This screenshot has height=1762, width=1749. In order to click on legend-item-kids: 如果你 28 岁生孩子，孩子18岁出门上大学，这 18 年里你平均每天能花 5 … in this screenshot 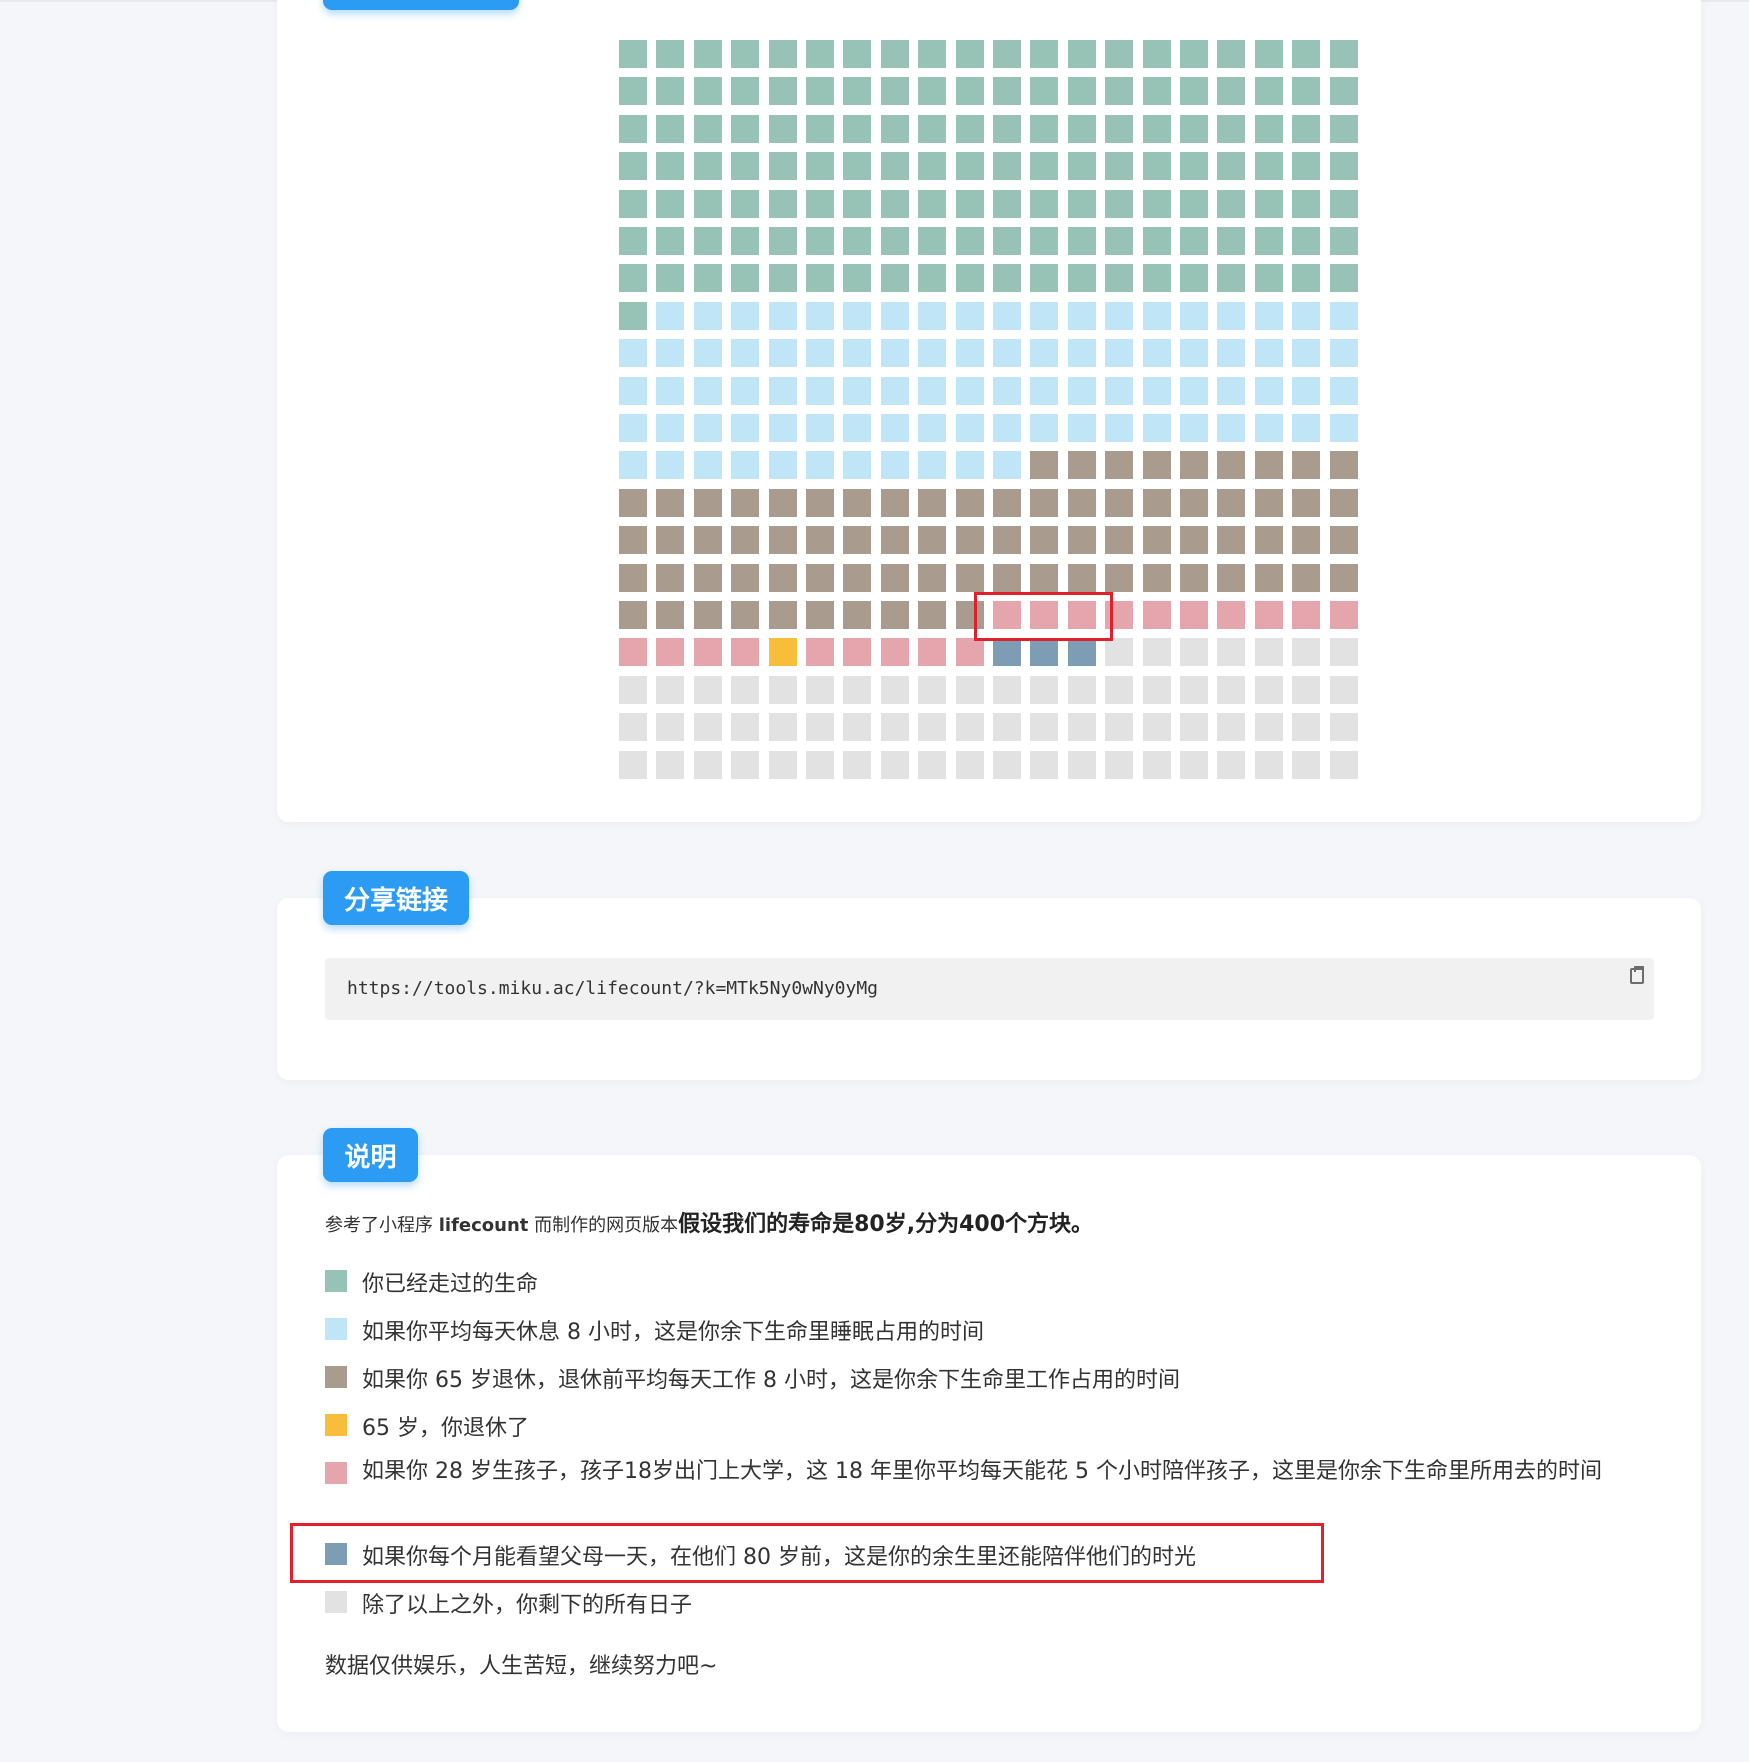, I will do `click(989, 1474)`.